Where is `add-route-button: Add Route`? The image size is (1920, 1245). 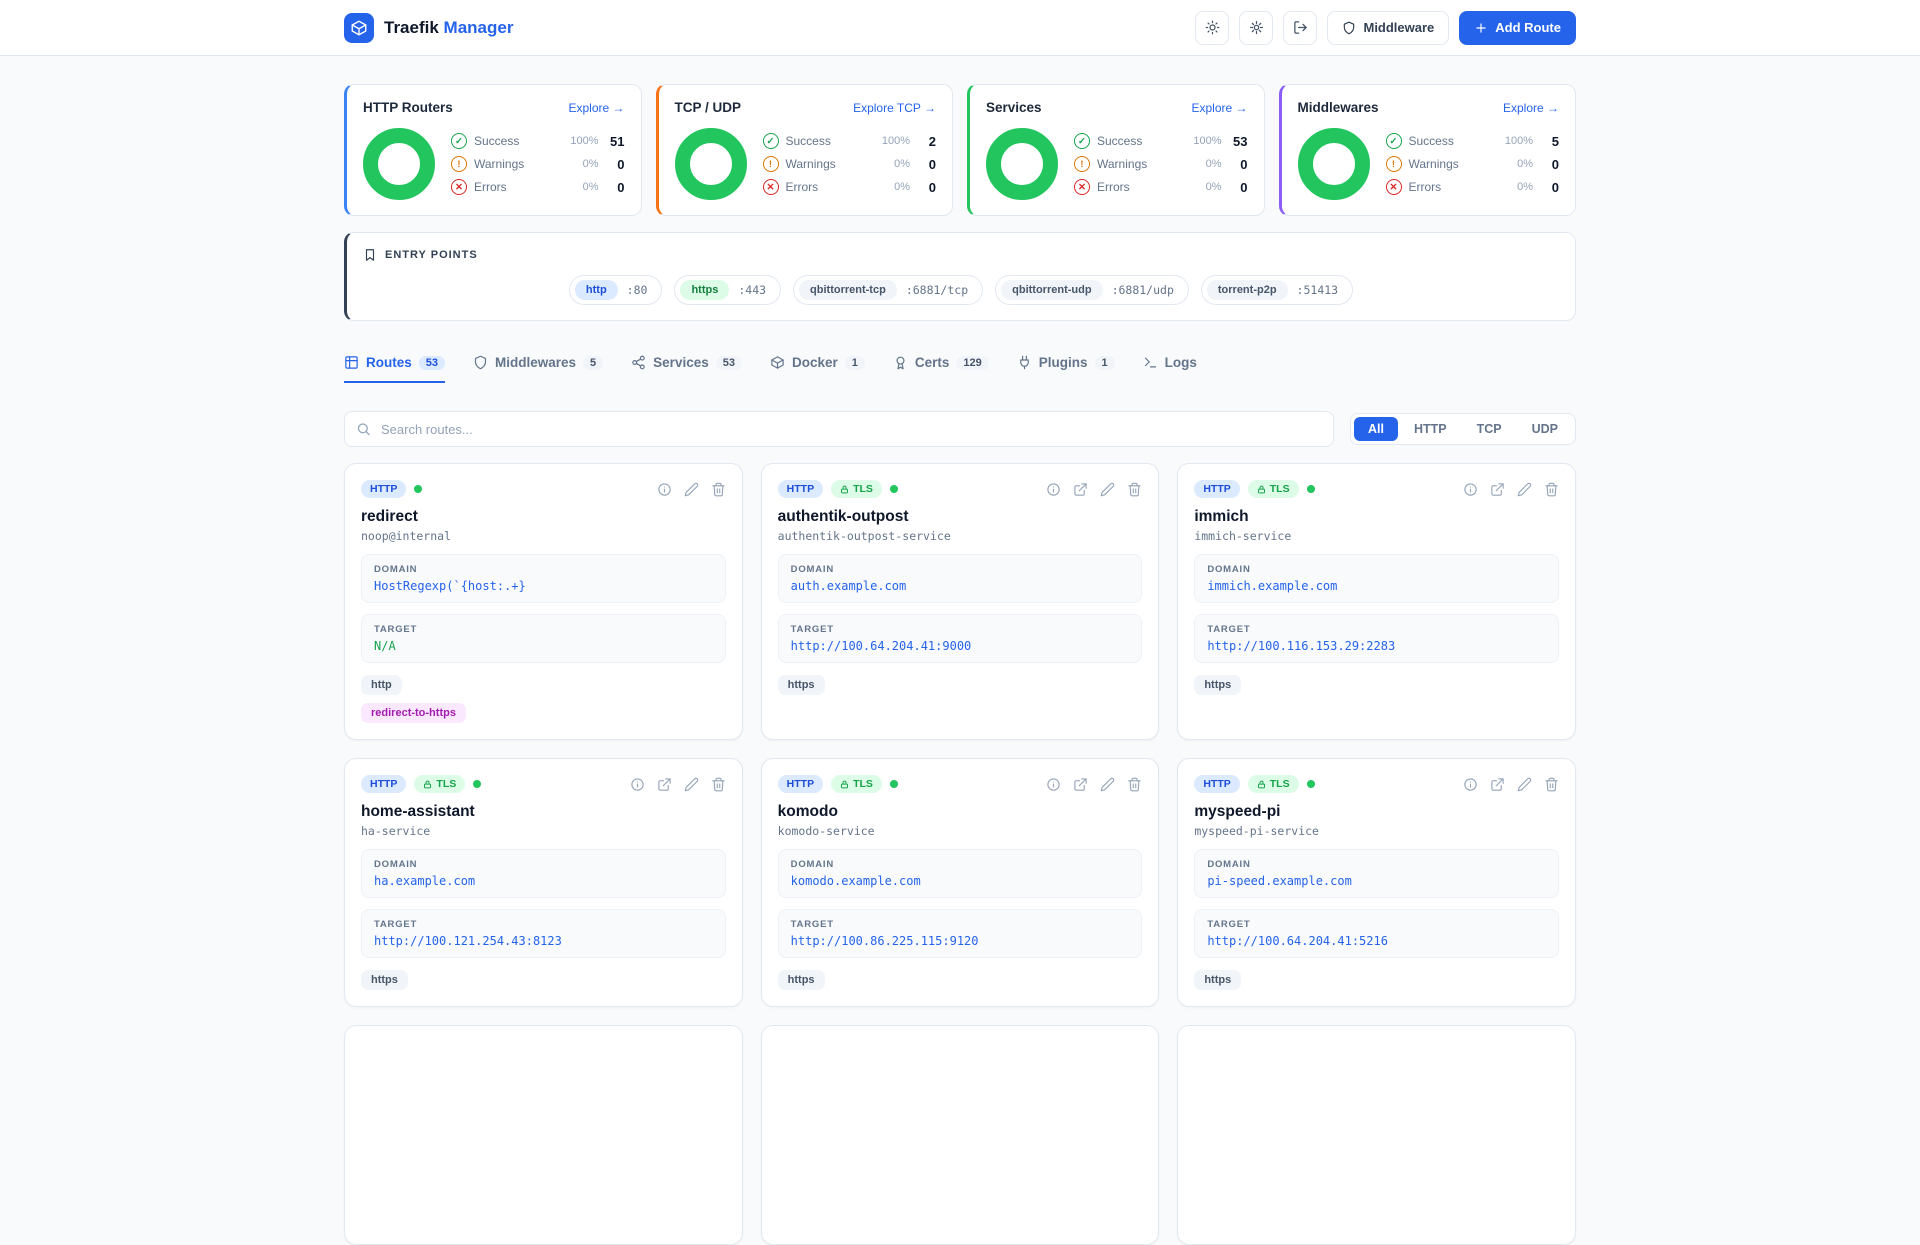
add-route-button: Add Route is located at coordinates (1517, 27).